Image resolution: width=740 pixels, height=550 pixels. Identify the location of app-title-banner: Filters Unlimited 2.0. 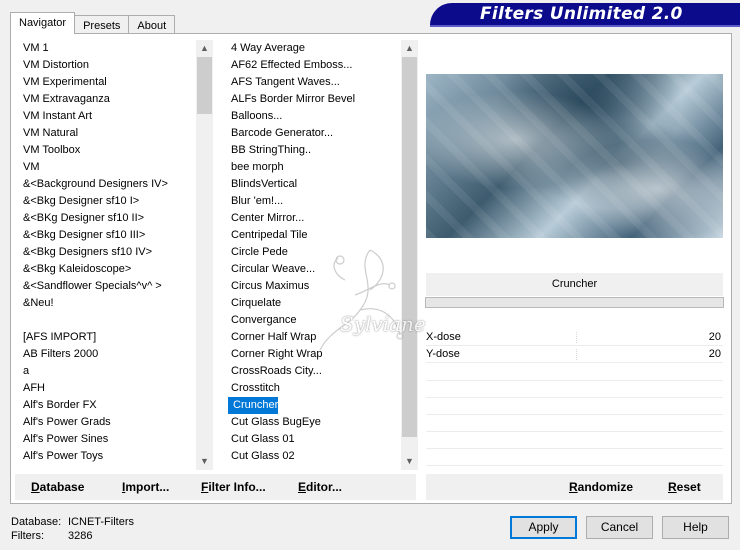
(585, 15).